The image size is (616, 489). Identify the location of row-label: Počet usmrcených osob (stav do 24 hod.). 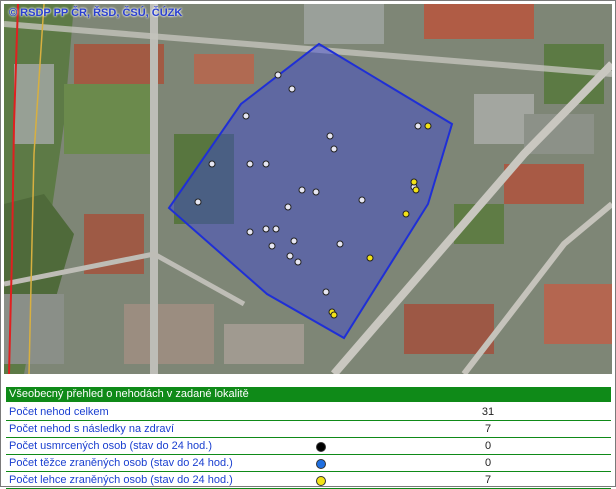
(110, 446).